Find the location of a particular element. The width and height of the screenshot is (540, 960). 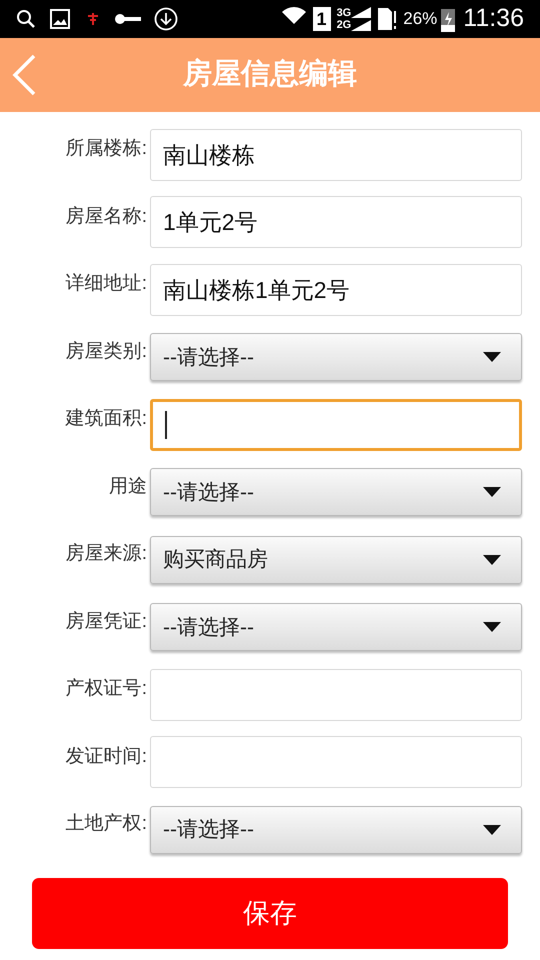

sim-card-icon is located at coordinates (387, 19).